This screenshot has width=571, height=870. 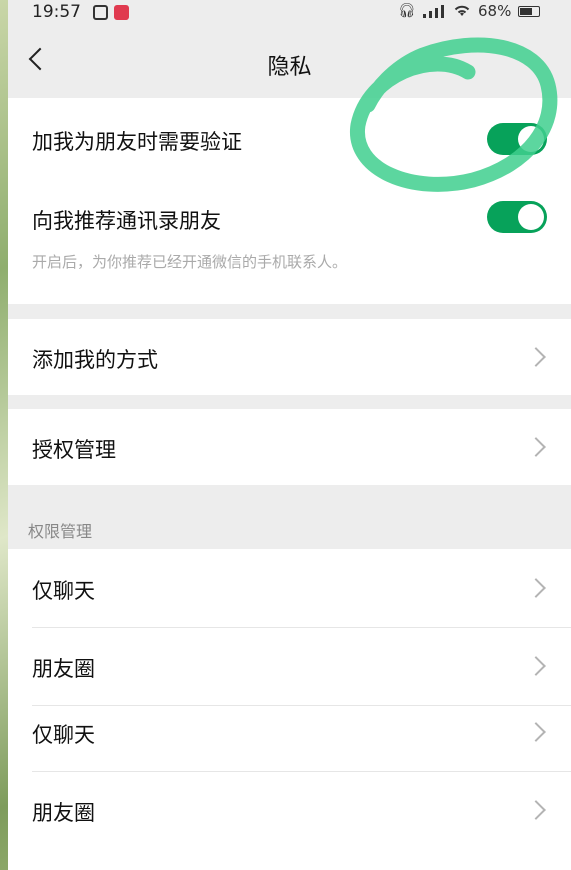 I want to click on nav-bar: 隐私, so click(x=289, y=62).